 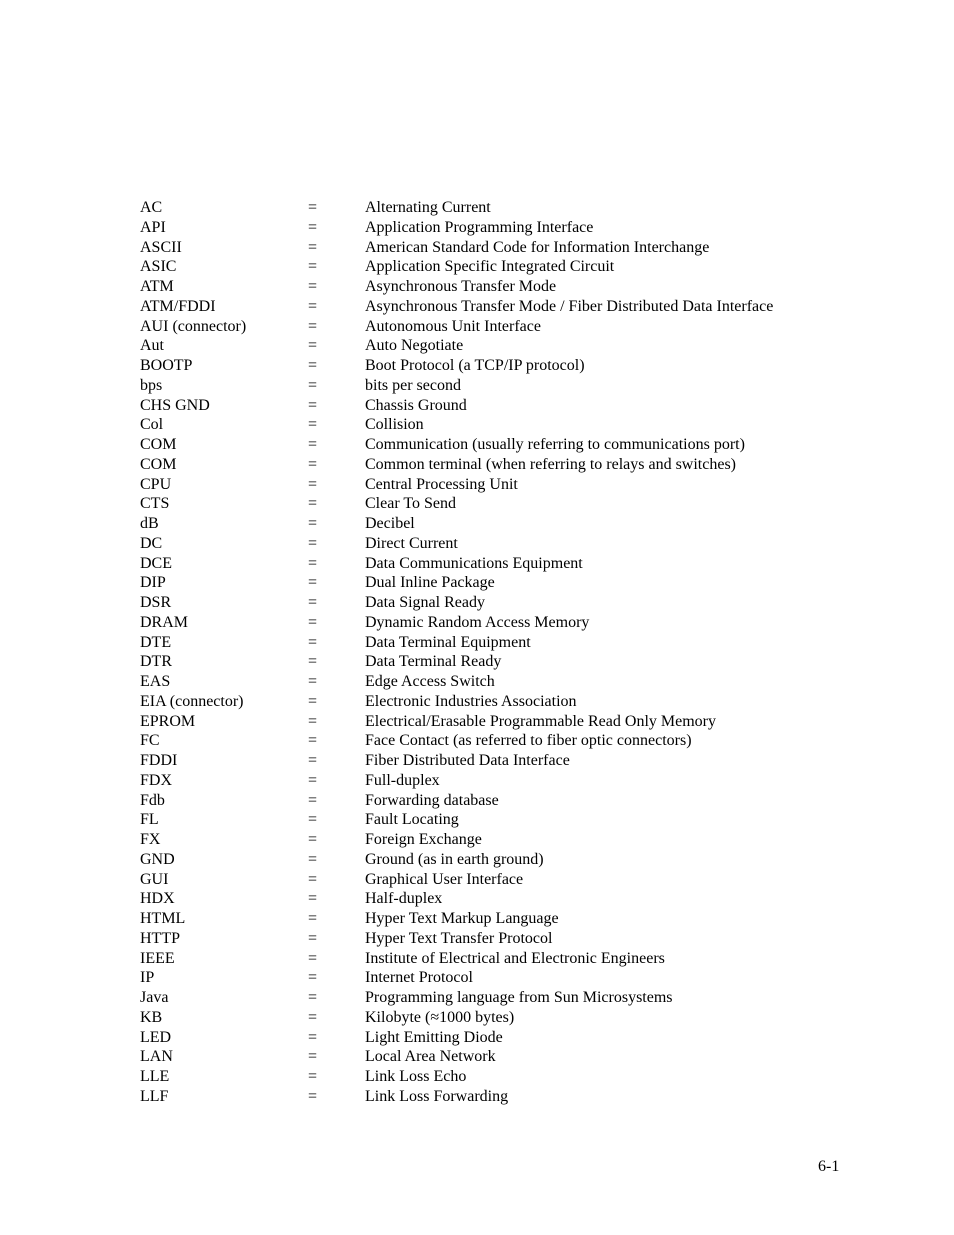 I want to click on glossary-term: GND, so click(x=157, y=859).